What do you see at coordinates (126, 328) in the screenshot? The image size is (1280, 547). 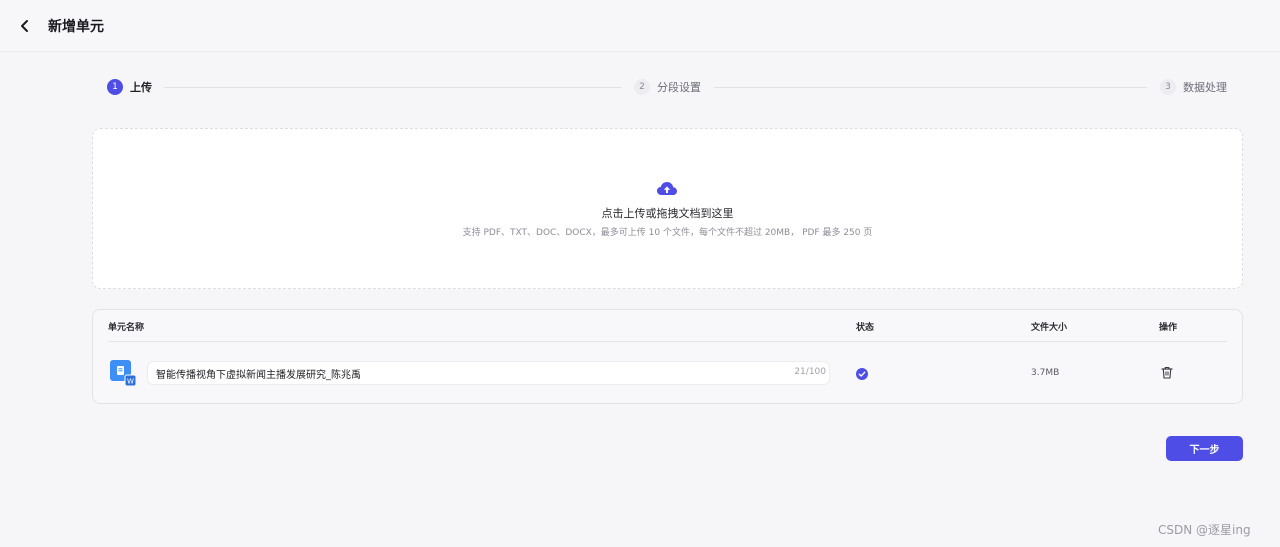 I see `column-header-name: 单元名称` at bounding box center [126, 328].